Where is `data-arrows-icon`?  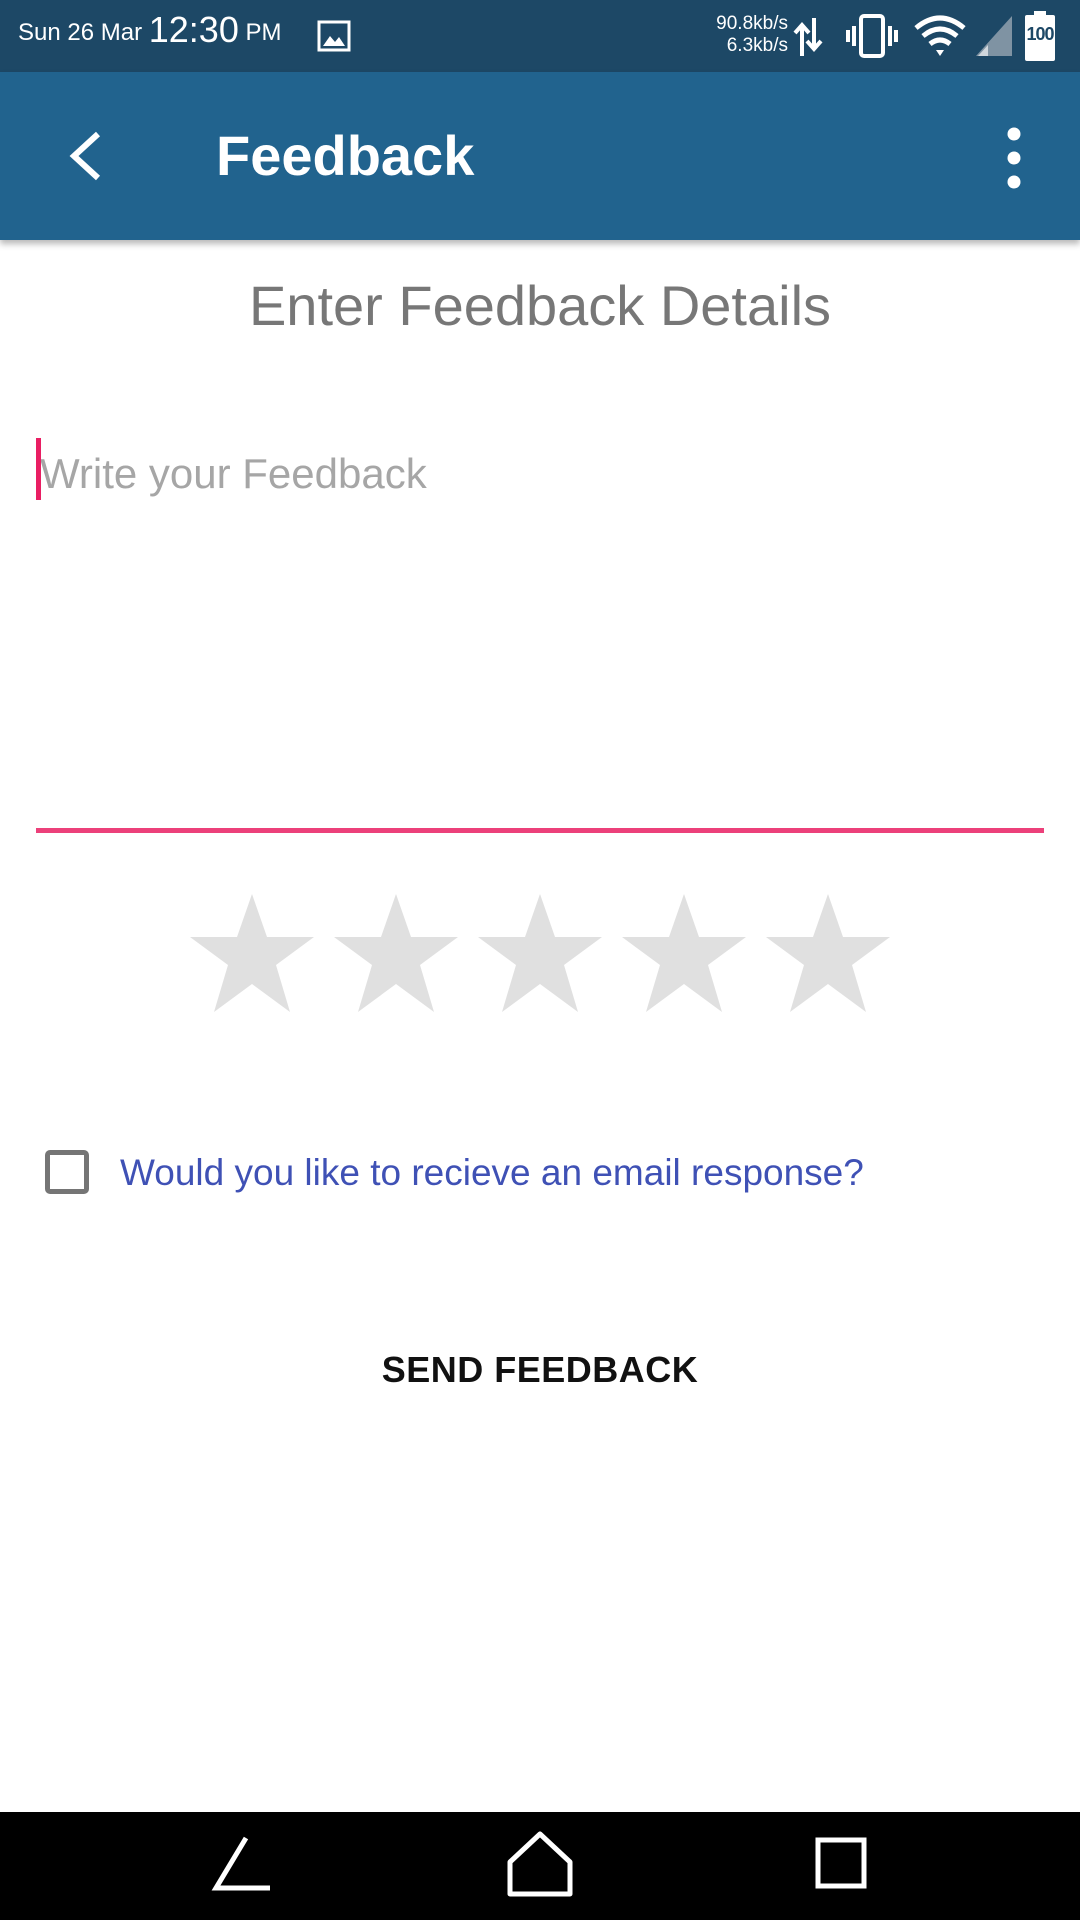 data-arrows-icon is located at coordinates (808, 37).